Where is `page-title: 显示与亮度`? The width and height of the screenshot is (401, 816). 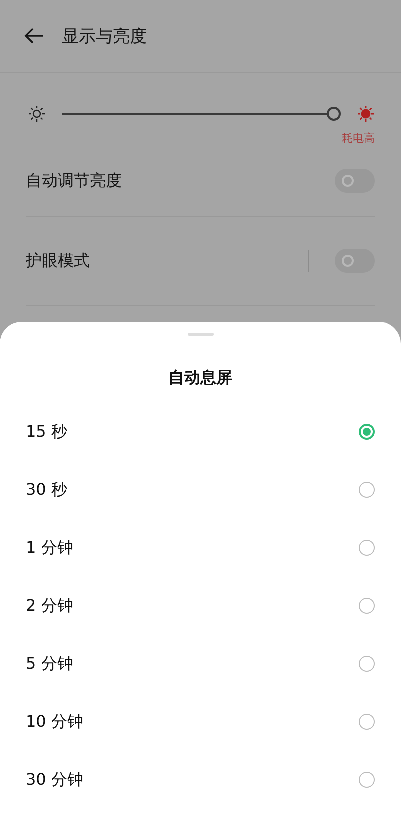 page-title: 显示与亮度 is located at coordinates (104, 37).